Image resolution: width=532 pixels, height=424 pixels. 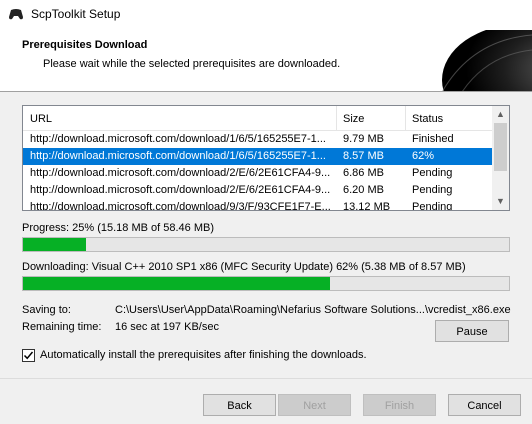 What do you see at coordinates (85, 45) in the screenshot?
I see `page-title: Prerequisites Download` at bounding box center [85, 45].